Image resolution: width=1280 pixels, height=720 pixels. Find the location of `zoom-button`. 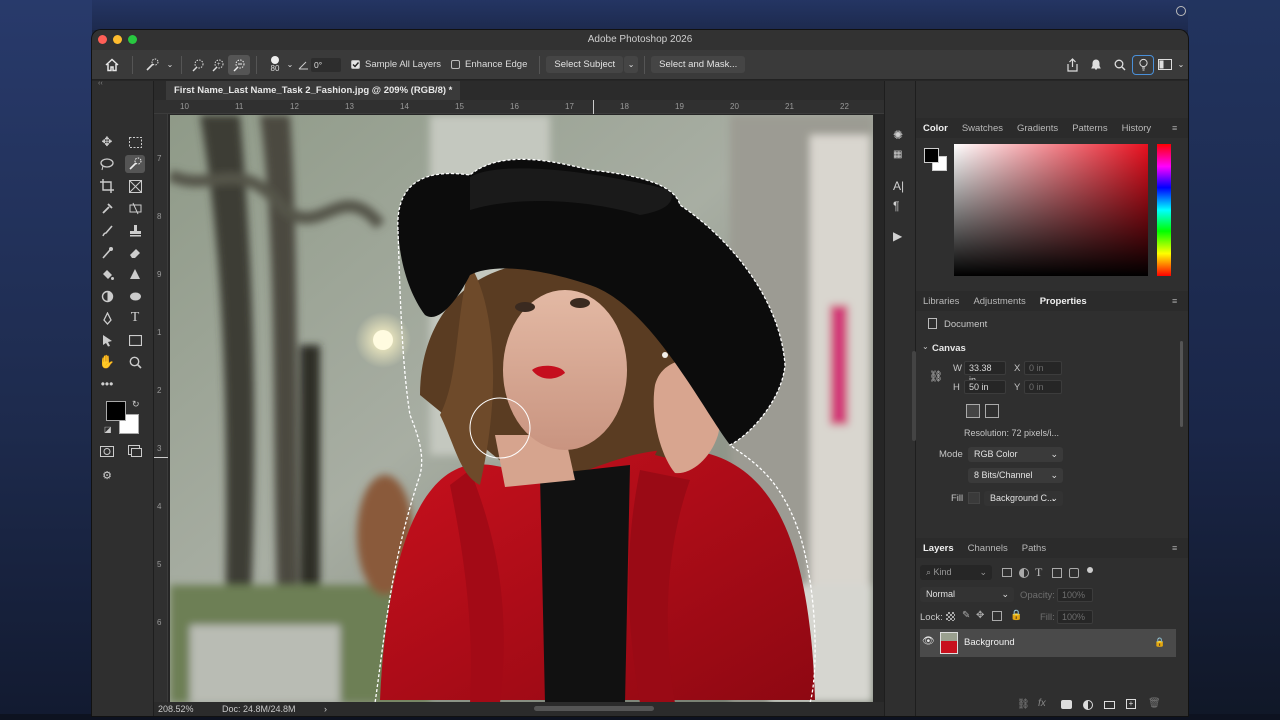

zoom-button is located at coordinates (132, 39).